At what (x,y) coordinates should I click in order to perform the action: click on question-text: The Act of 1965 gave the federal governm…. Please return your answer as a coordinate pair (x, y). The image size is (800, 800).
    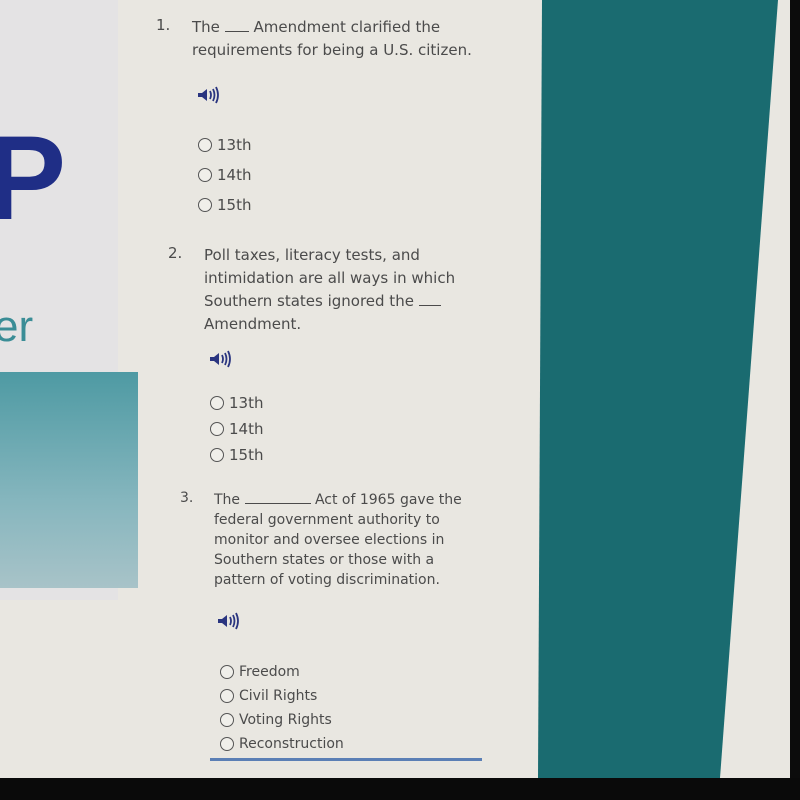
    Looking at the image, I should click on (349, 540).